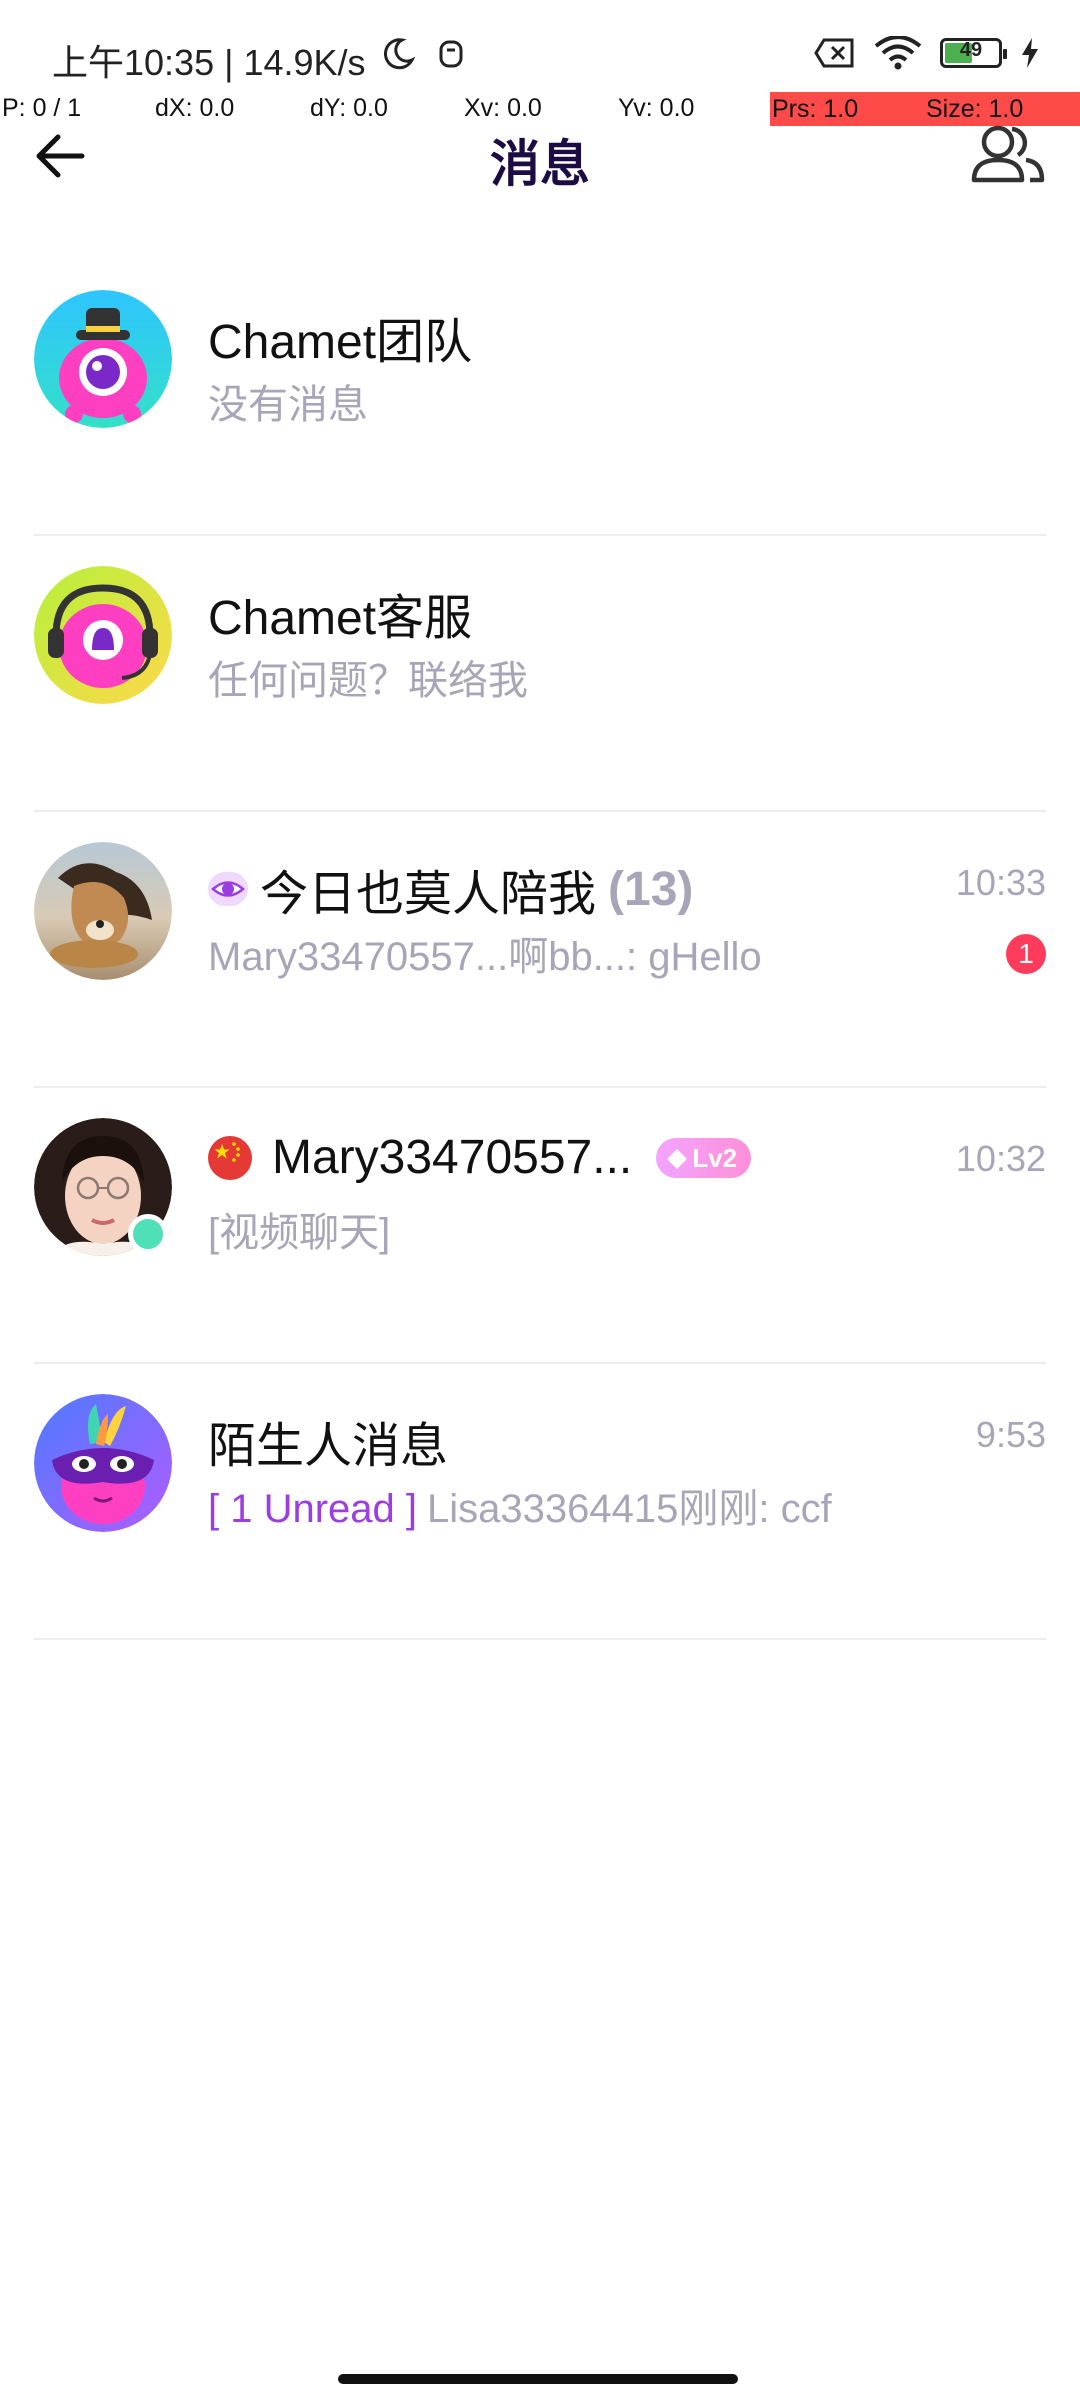 Image resolution: width=1080 pixels, height=2400 pixels. I want to click on conversation-preview: 任何问题？联络我, so click(368, 681).